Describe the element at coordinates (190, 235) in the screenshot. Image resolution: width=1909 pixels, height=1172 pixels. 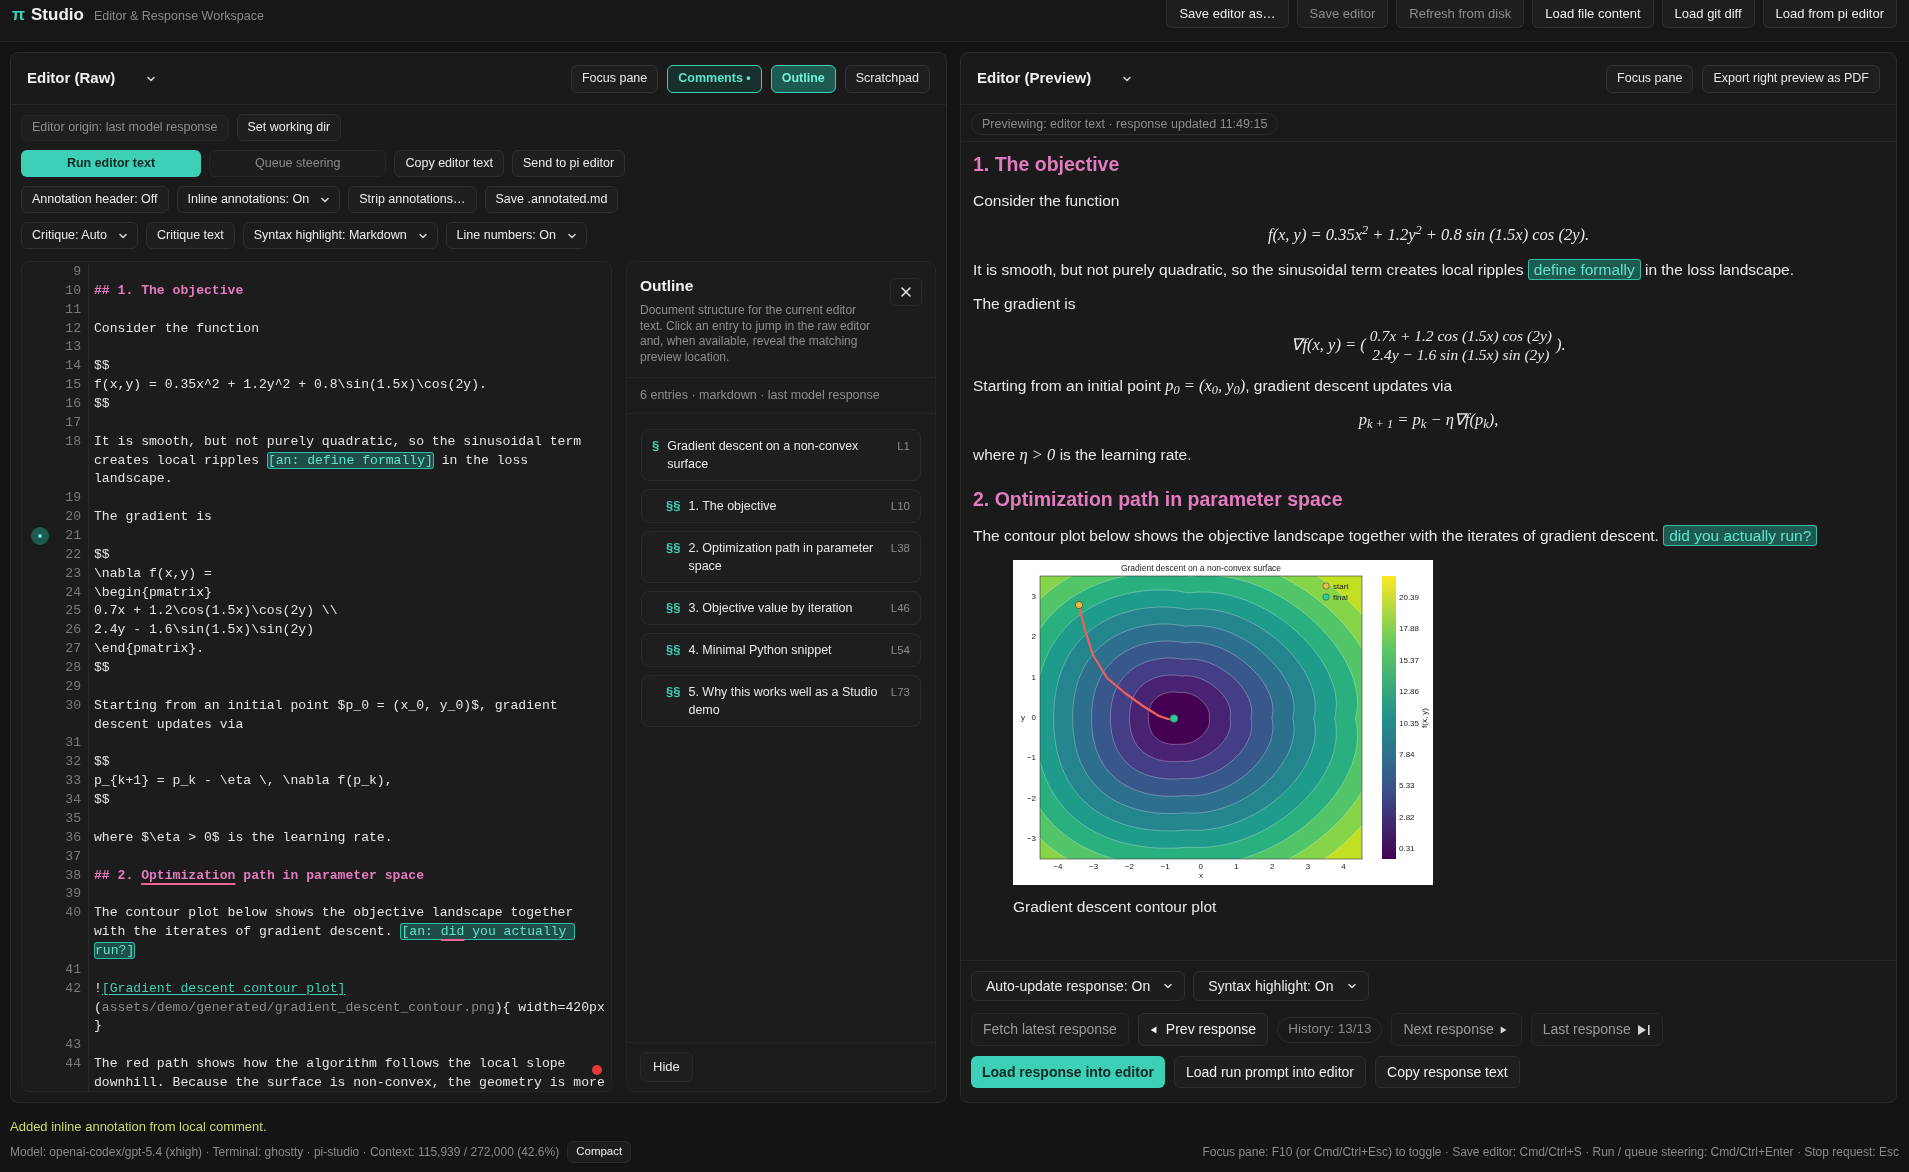
I see `action-button: Critique text` at that location.